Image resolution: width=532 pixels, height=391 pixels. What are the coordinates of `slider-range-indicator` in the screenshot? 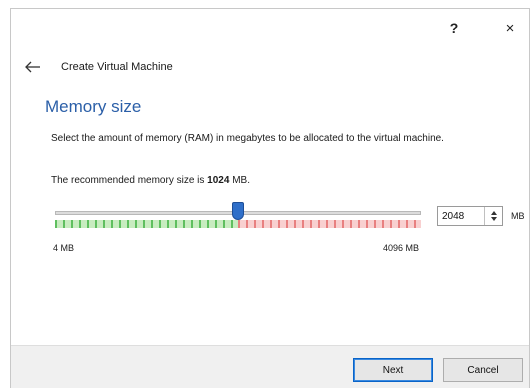 It's located at (238, 224).